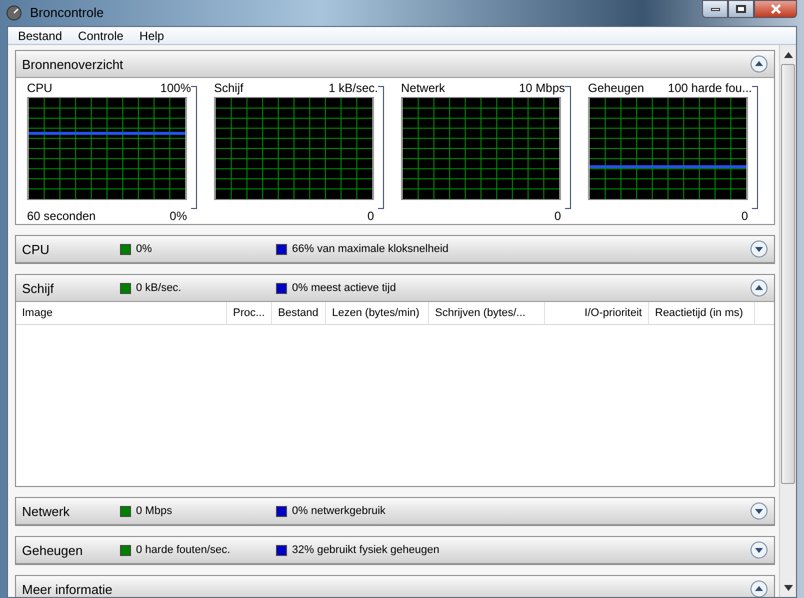 The image size is (804, 598). Describe the element at coordinates (121, 313) in the screenshot. I see `column-header: Image` at that location.